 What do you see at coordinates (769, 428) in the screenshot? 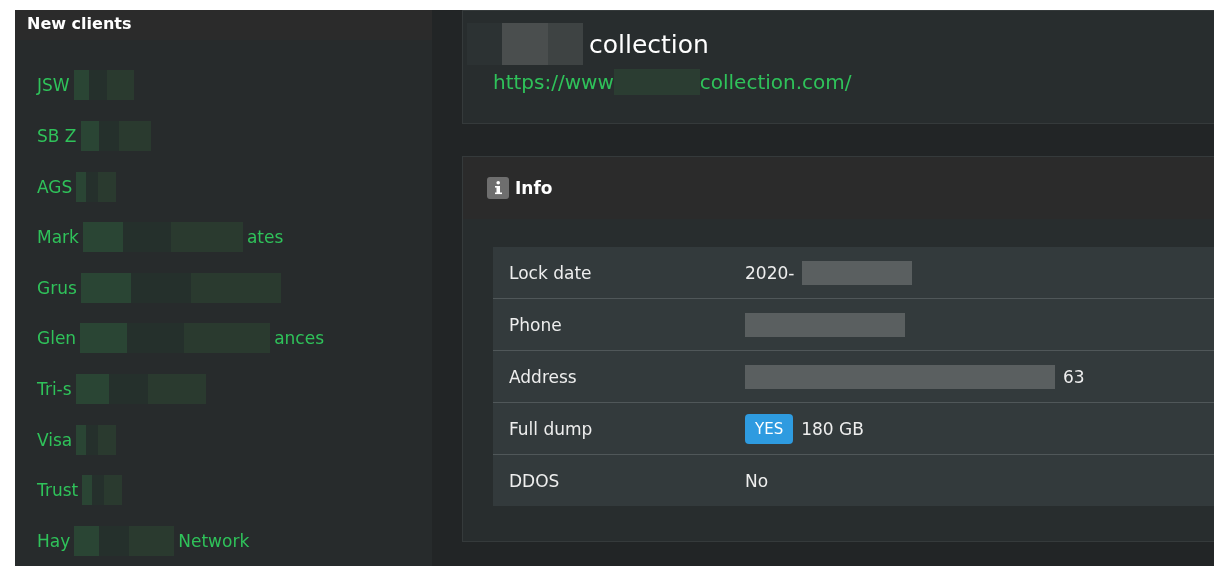
I see `status-badge: YES` at bounding box center [769, 428].